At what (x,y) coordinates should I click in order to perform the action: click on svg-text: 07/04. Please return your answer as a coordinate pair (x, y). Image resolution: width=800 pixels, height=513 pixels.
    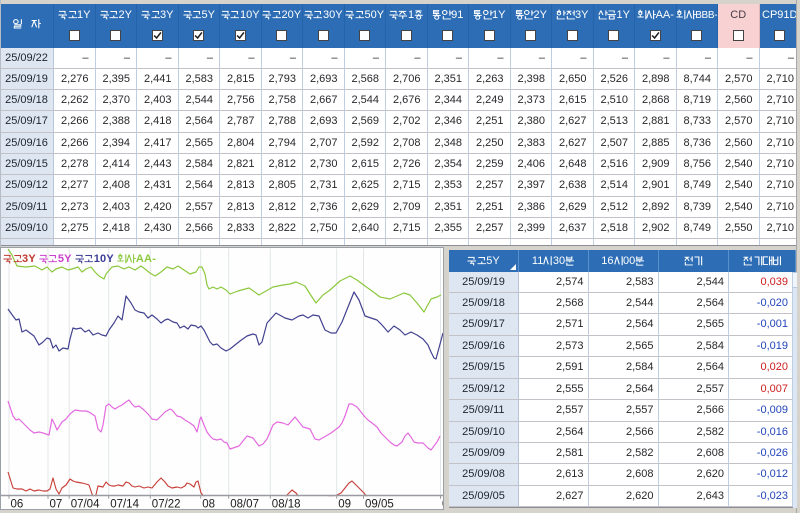
    Looking at the image, I should click on (85, 505).